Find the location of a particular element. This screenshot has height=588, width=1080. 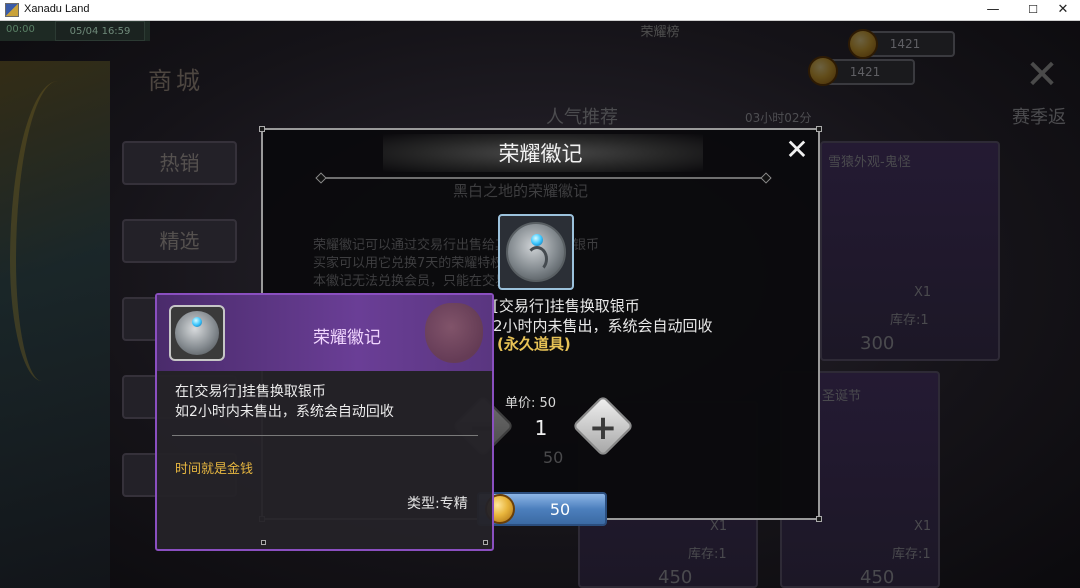

product-title: 雪猿外观-鬼怪 is located at coordinates (869, 162).